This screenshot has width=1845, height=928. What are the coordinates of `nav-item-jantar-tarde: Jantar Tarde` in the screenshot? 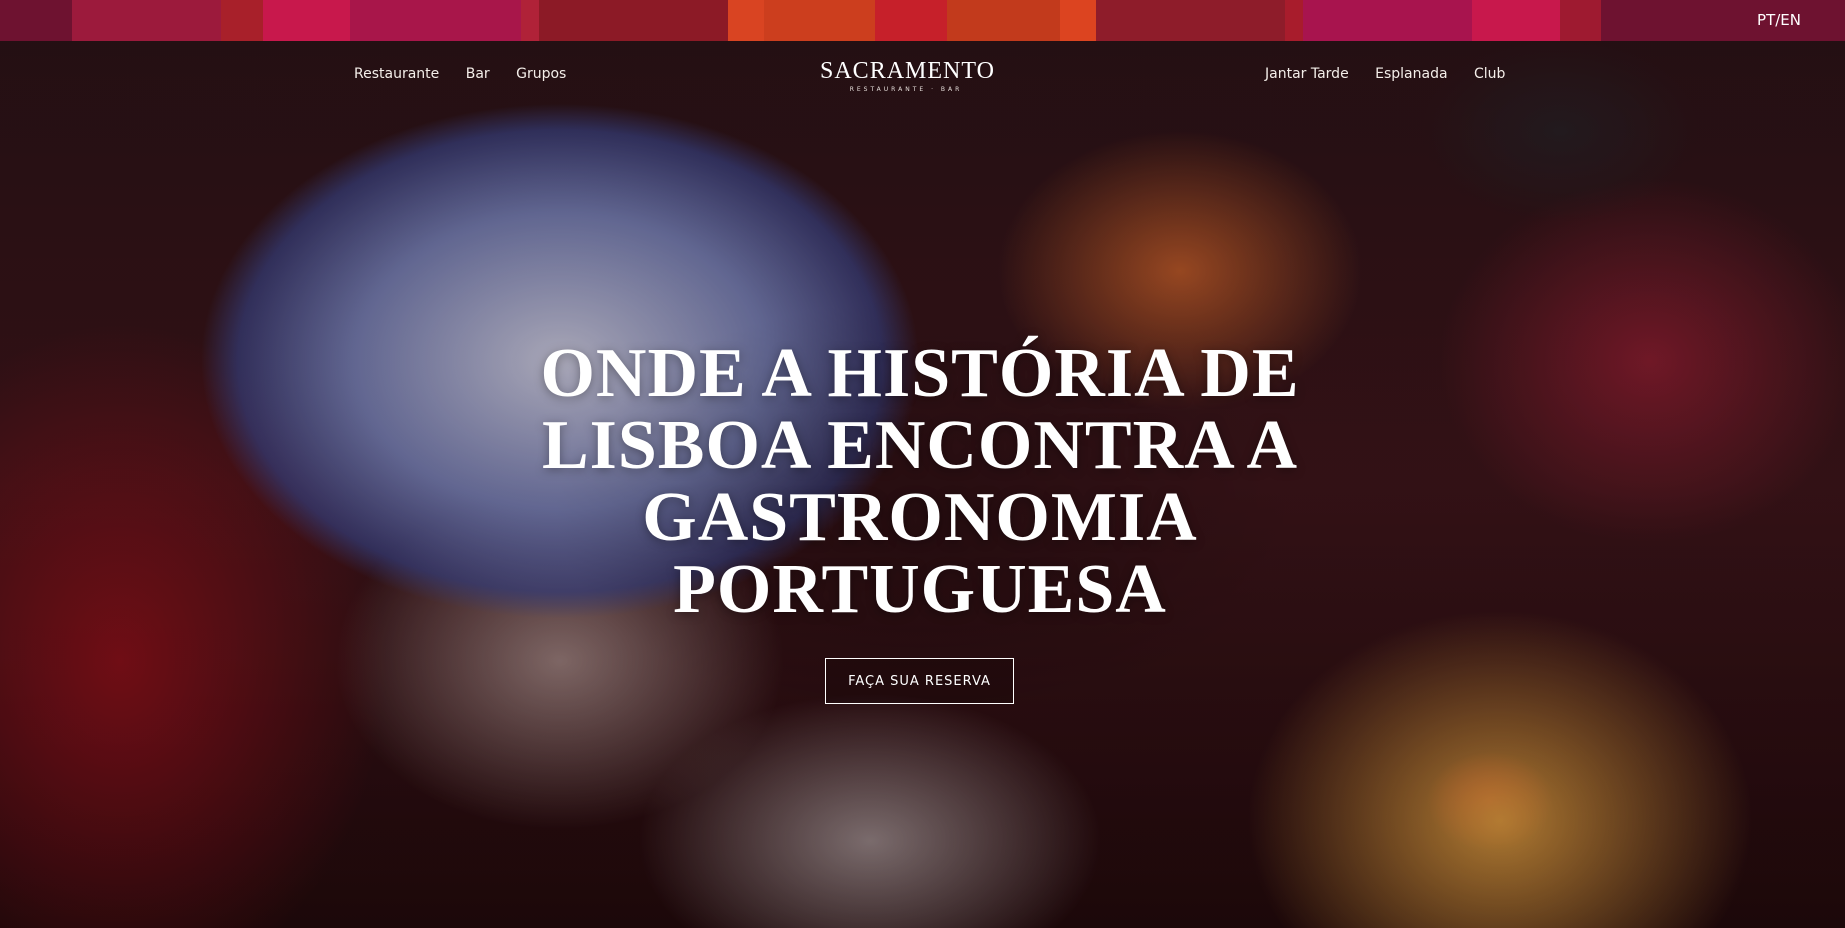 It's located at (1307, 74).